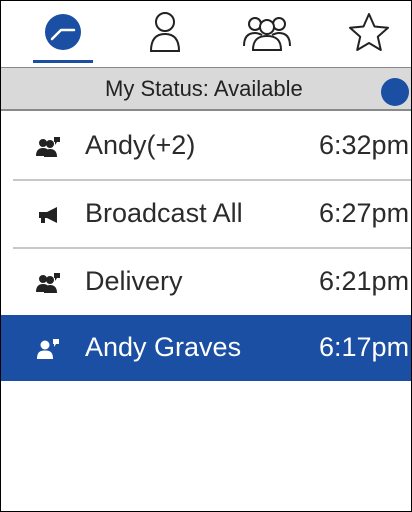 The height and width of the screenshot is (512, 412). What do you see at coordinates (206, 146) in the screenshot?
I see `list-item: Andy(+2) 6:32pm` at bounding box center [206, 146].